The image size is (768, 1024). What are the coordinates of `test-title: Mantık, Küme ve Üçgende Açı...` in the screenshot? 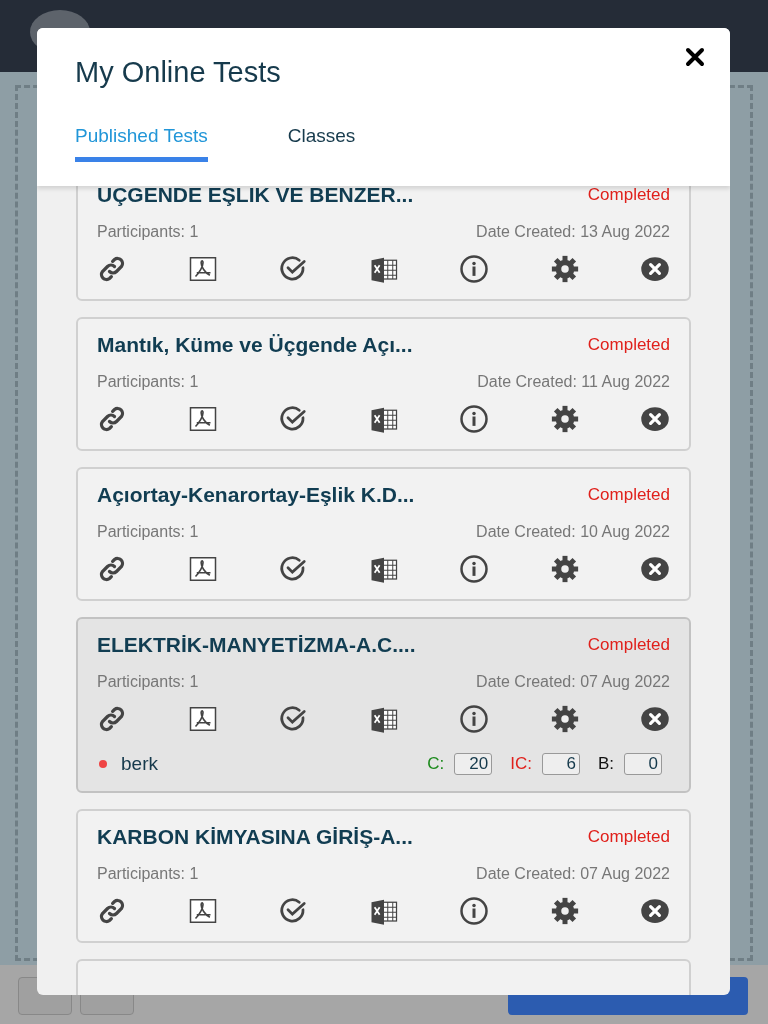 It's located at (255, 345).